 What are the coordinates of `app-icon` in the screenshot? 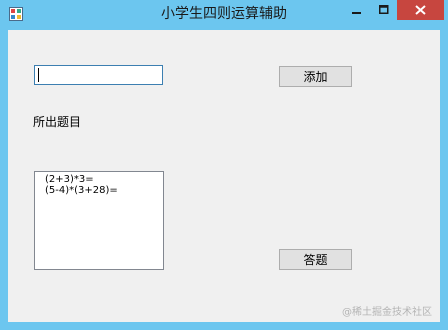 It's located at (16, 14).